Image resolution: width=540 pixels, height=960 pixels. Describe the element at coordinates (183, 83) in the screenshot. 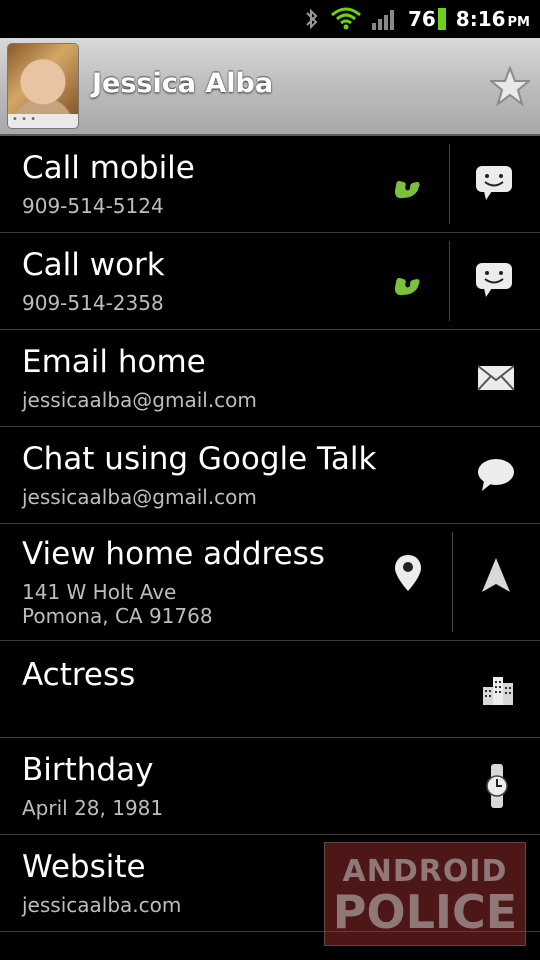

I see `contact-name: Jessica Alba` at that location.